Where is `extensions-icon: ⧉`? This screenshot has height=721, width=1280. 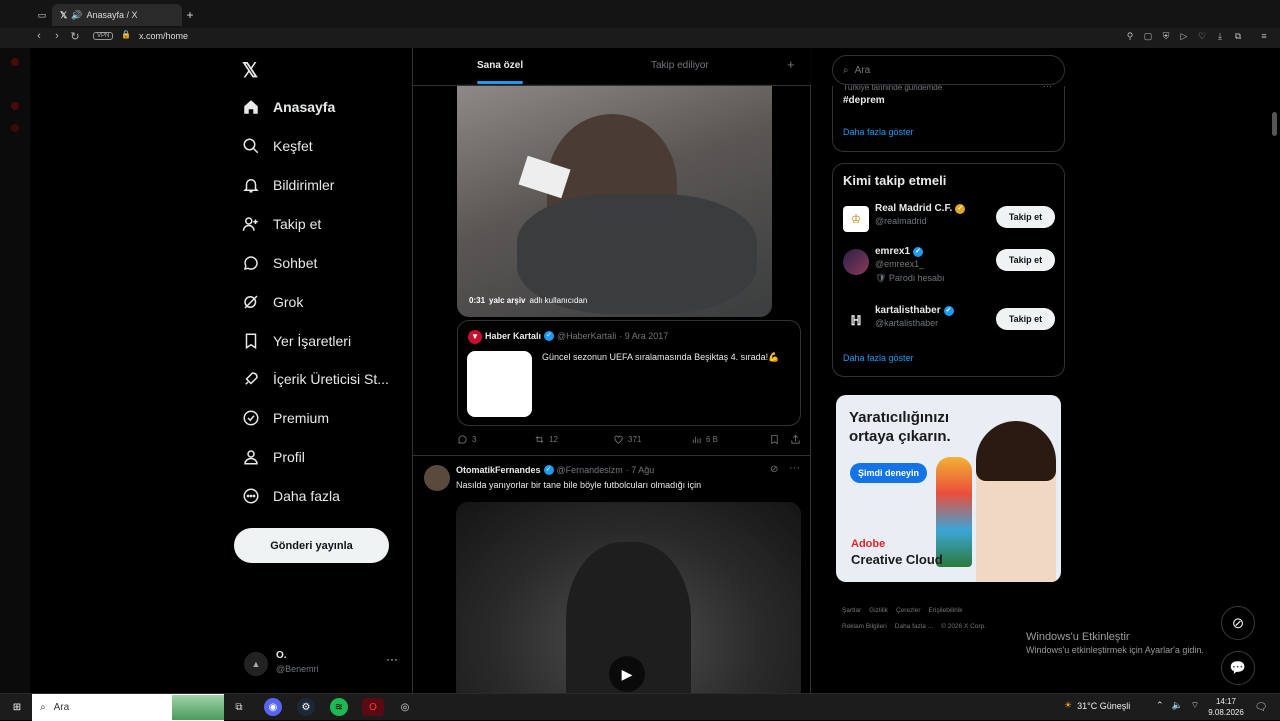
extensions-icon: ⧉ is located at coordinates (1238, 37).